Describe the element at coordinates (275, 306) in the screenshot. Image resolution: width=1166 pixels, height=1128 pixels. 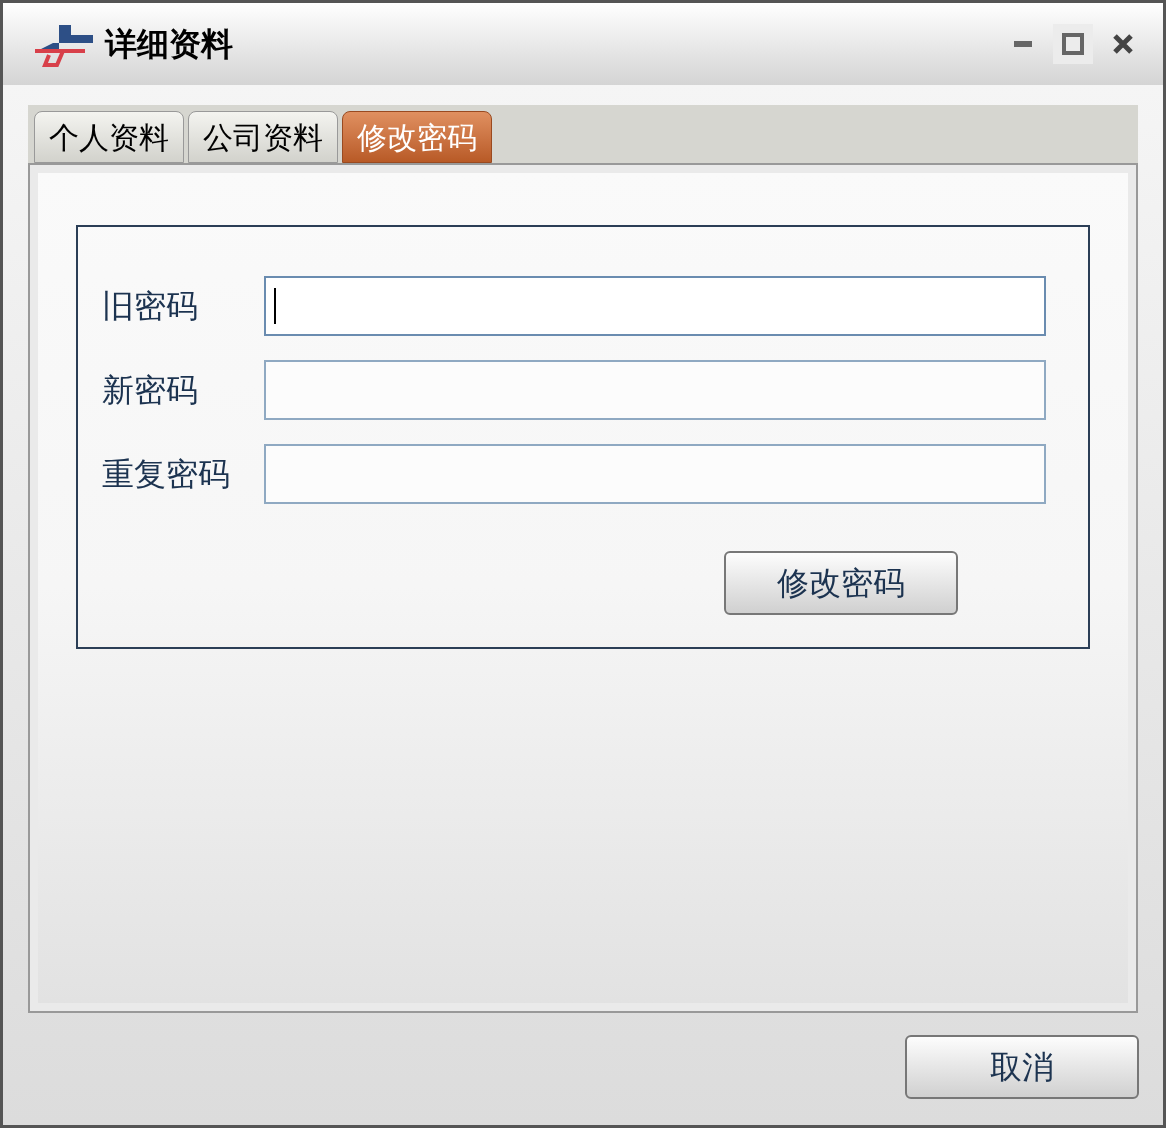
I see `text-cursor` at that location.